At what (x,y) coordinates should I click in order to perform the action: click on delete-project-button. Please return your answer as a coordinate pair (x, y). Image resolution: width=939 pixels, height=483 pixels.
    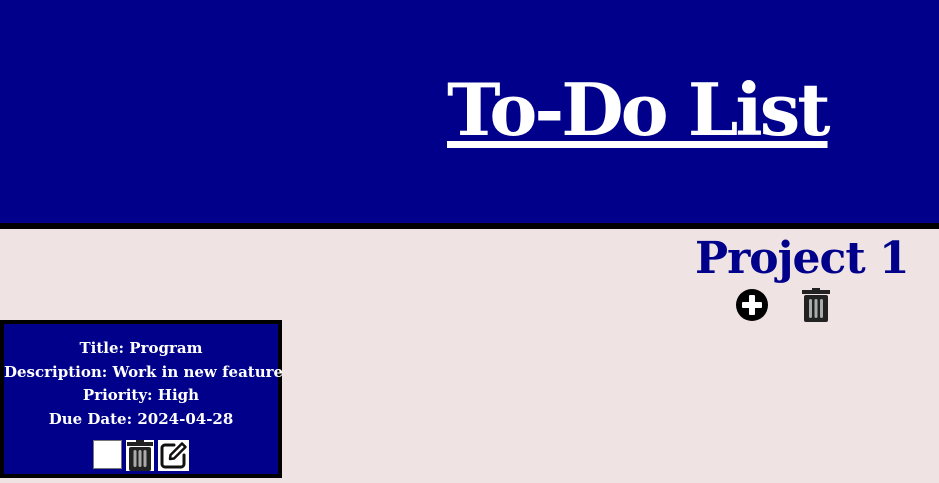
    Looking at the image, I should click on (816, 305).